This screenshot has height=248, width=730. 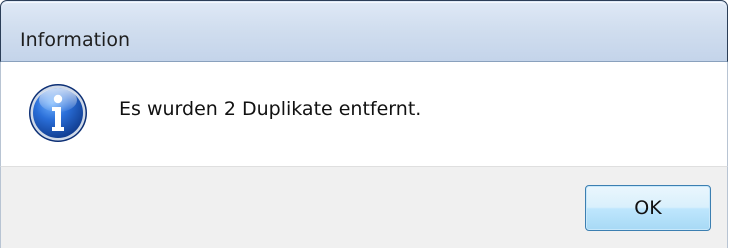 What do you see at coordinates (75, 40) in the screenshot?
I see `dialog-title: Information` at bounding box center [75, 40].